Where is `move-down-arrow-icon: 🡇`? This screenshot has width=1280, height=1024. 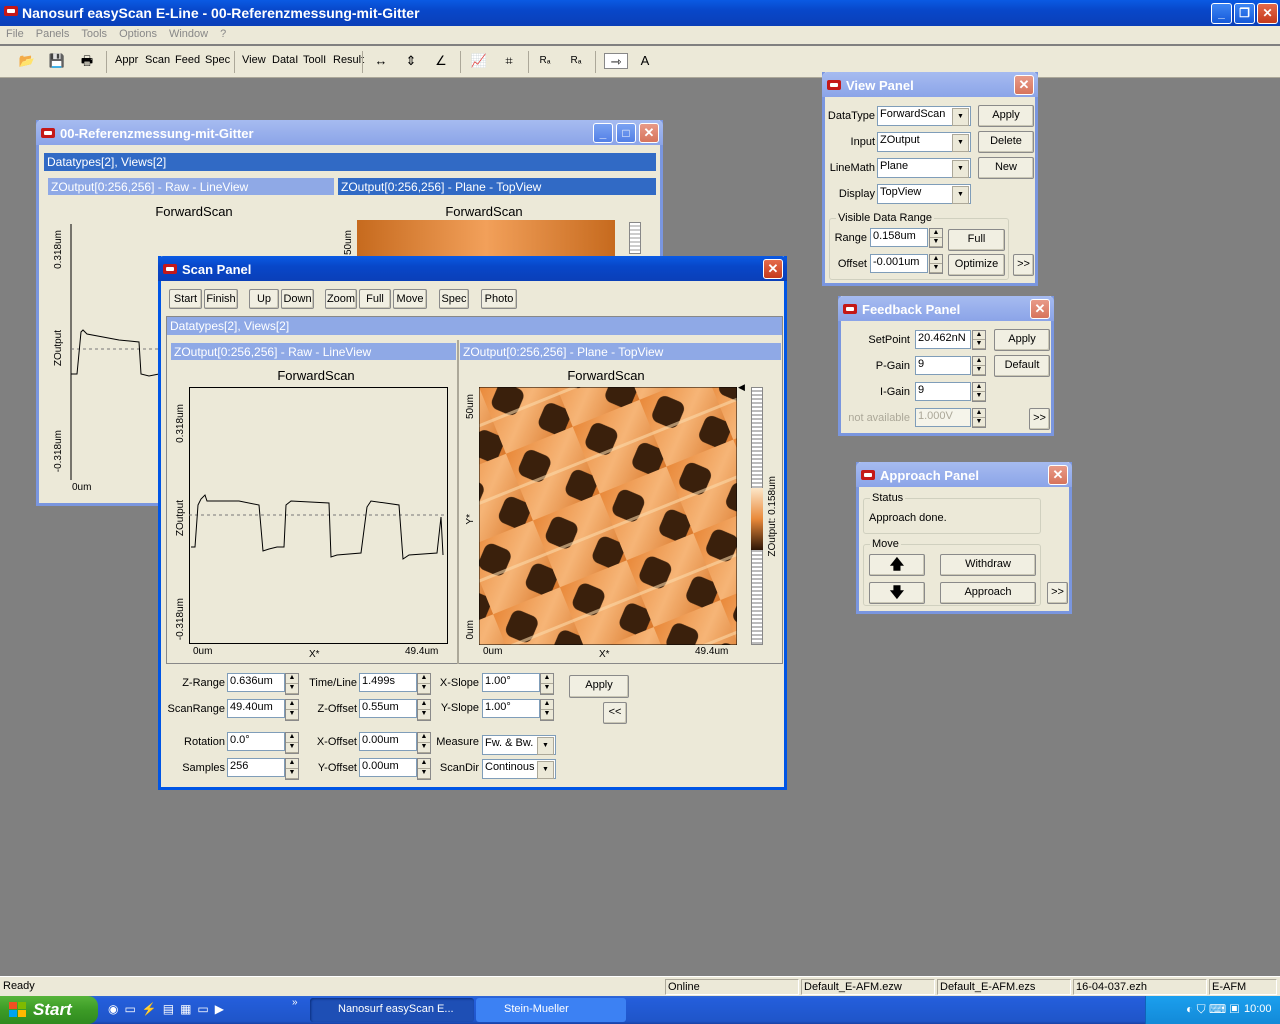 move-down-arrow-icon: 🡇 is located at coordinates (897, 593).